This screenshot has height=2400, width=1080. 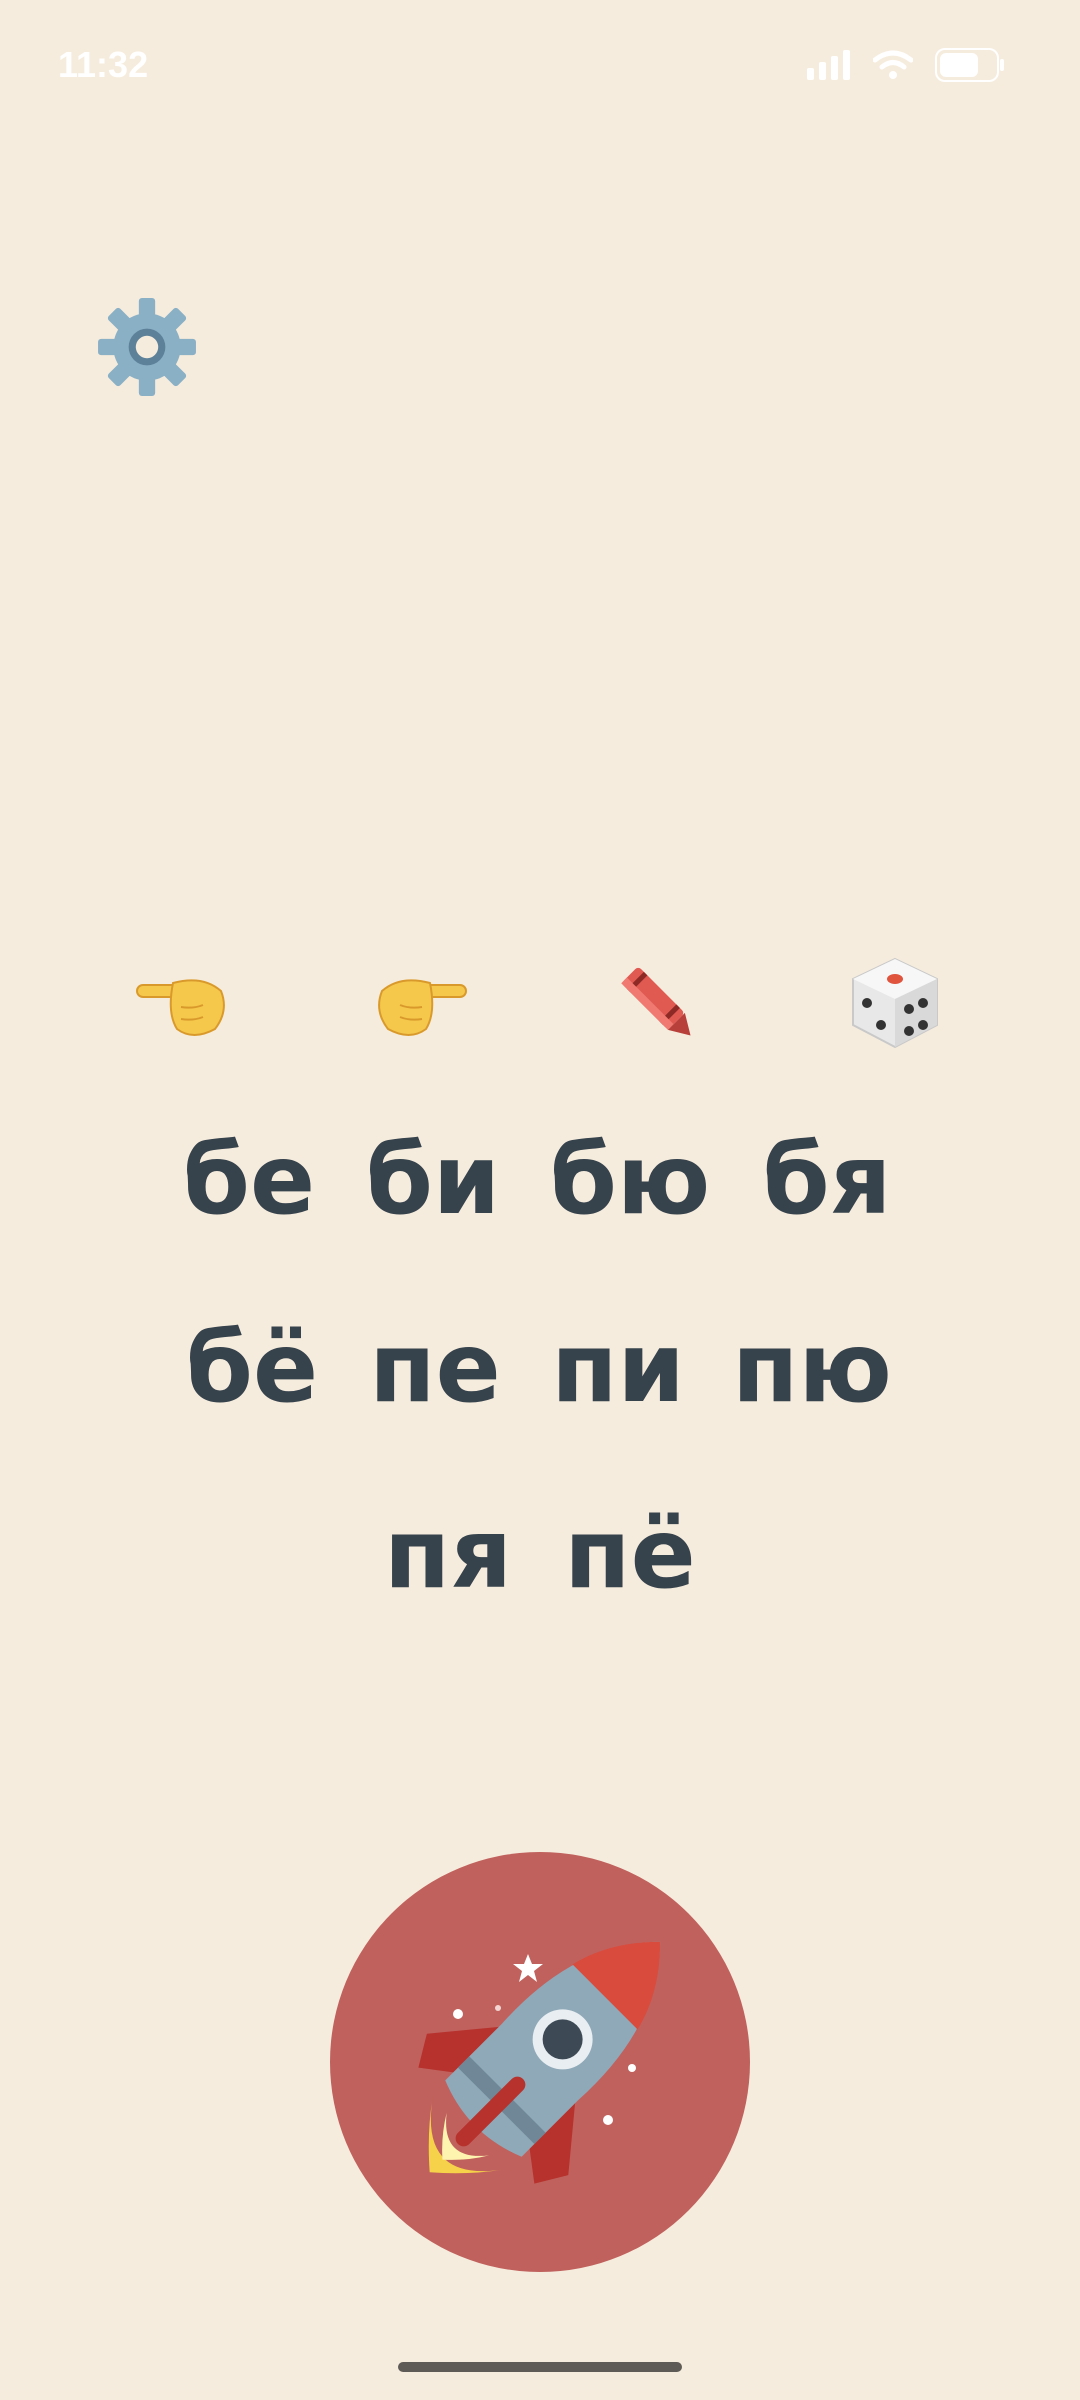 What do you see at coordinates (103, 64) in the screenshot?
I see `status-time: 11:32` at bounding box center [103, 64].